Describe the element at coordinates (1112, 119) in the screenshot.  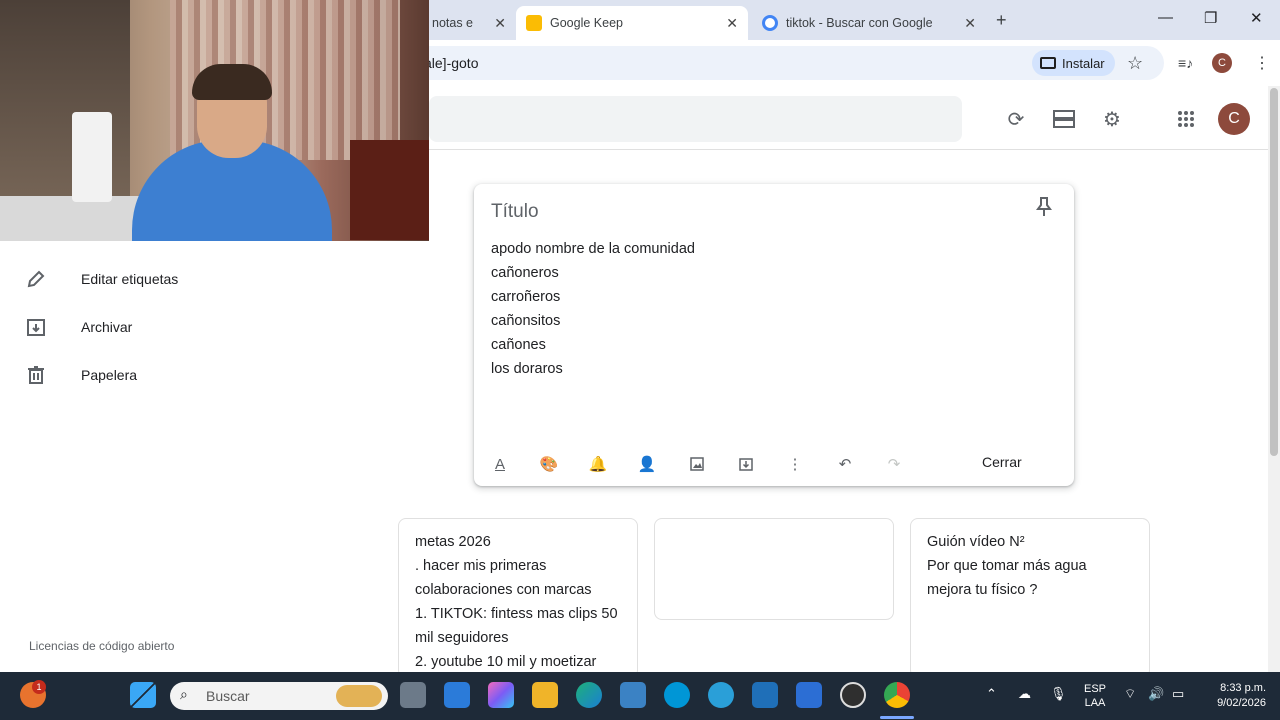
I see `settings-gear-icon: ⚙` at that location.